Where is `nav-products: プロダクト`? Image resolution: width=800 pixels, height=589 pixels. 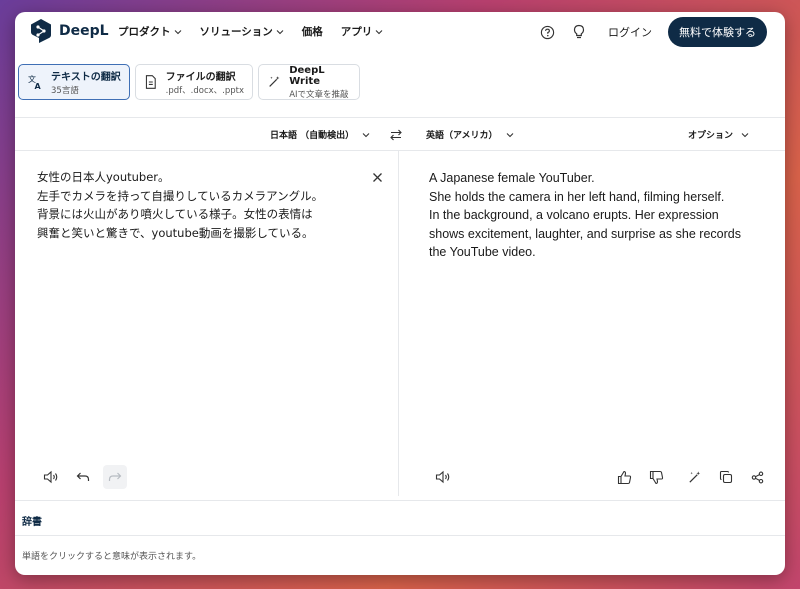 nav-products: プロダクト is located at coordinates (150, 31).